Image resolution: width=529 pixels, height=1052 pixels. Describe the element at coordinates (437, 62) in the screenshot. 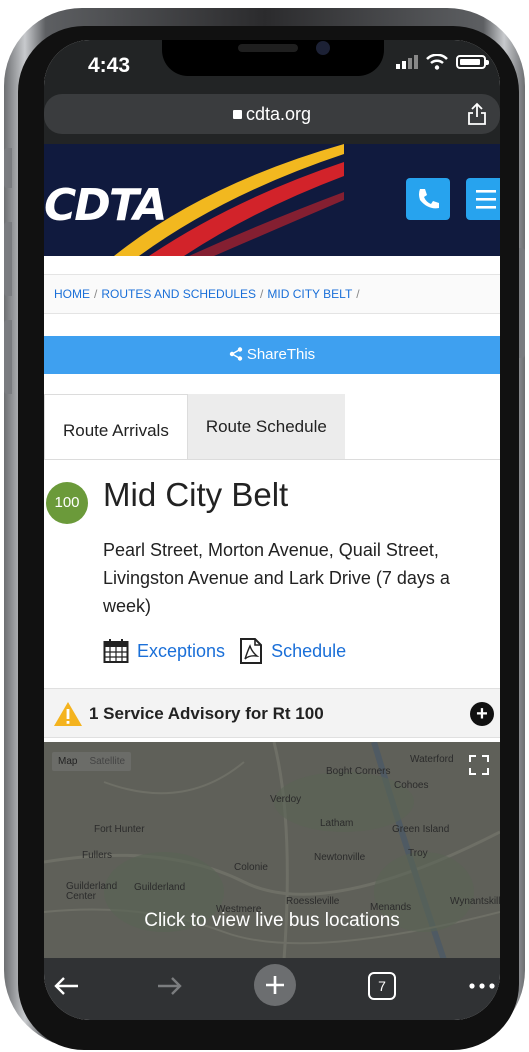

I see `wifi-icon` at that location.